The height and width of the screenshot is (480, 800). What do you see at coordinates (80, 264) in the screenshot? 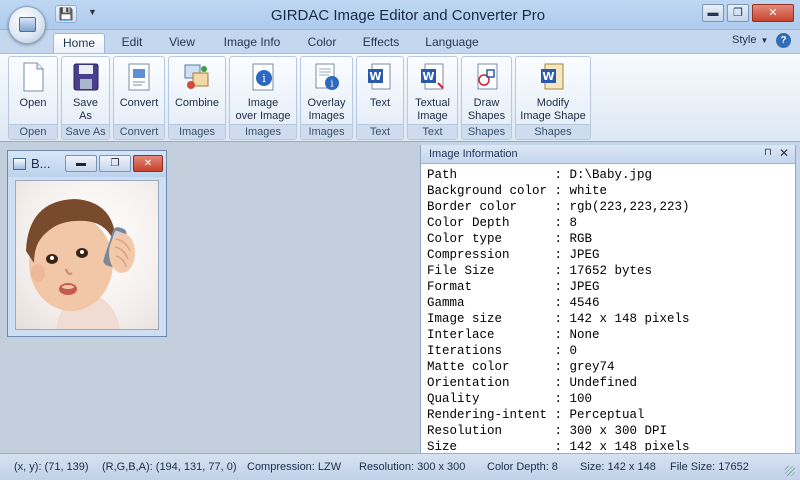
I see `baby-photo-illustration` at bounding box center [80, 264].